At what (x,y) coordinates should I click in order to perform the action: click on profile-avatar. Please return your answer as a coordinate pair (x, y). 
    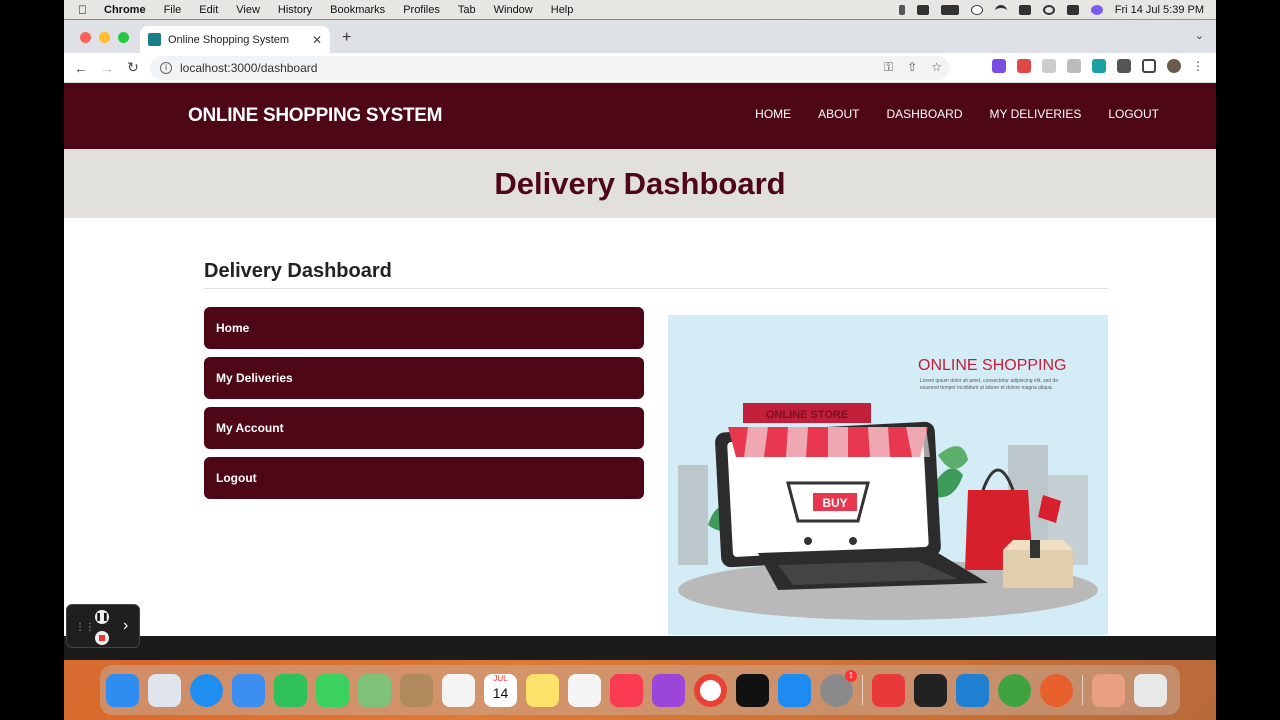
    Looking at the image, I should click on (1174, 66).